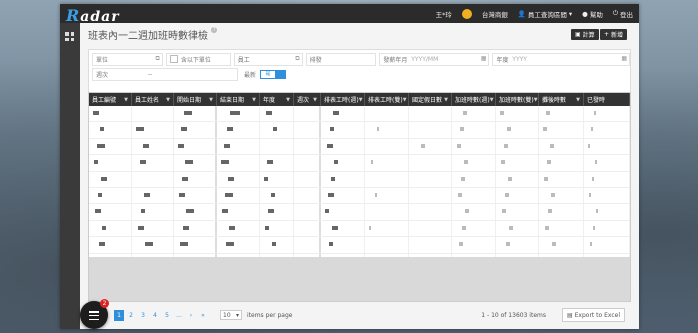 The height and width of the screenshot is (333, 698). Describe the element at coordinates (561, 59) in the screenshot. I see `year-field: 年度 YYYY ▦` at that location.